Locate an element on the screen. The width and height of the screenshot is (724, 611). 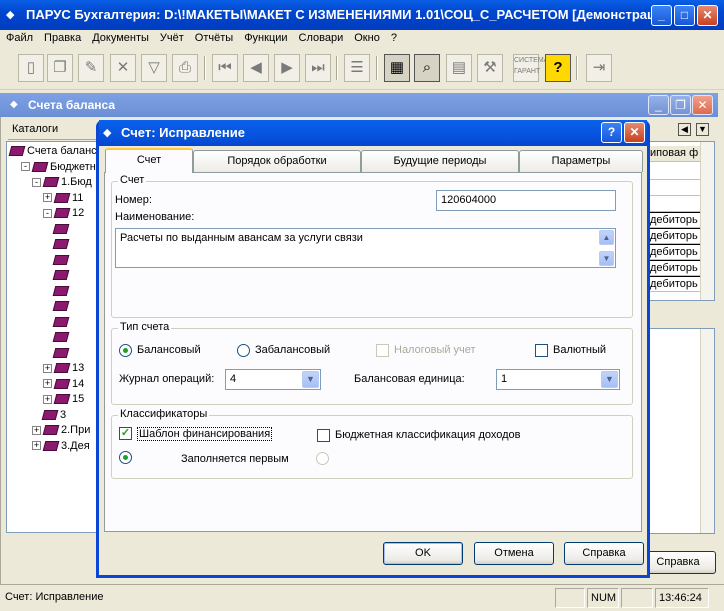
menu-help: ? is located at coordinates (393, 37).